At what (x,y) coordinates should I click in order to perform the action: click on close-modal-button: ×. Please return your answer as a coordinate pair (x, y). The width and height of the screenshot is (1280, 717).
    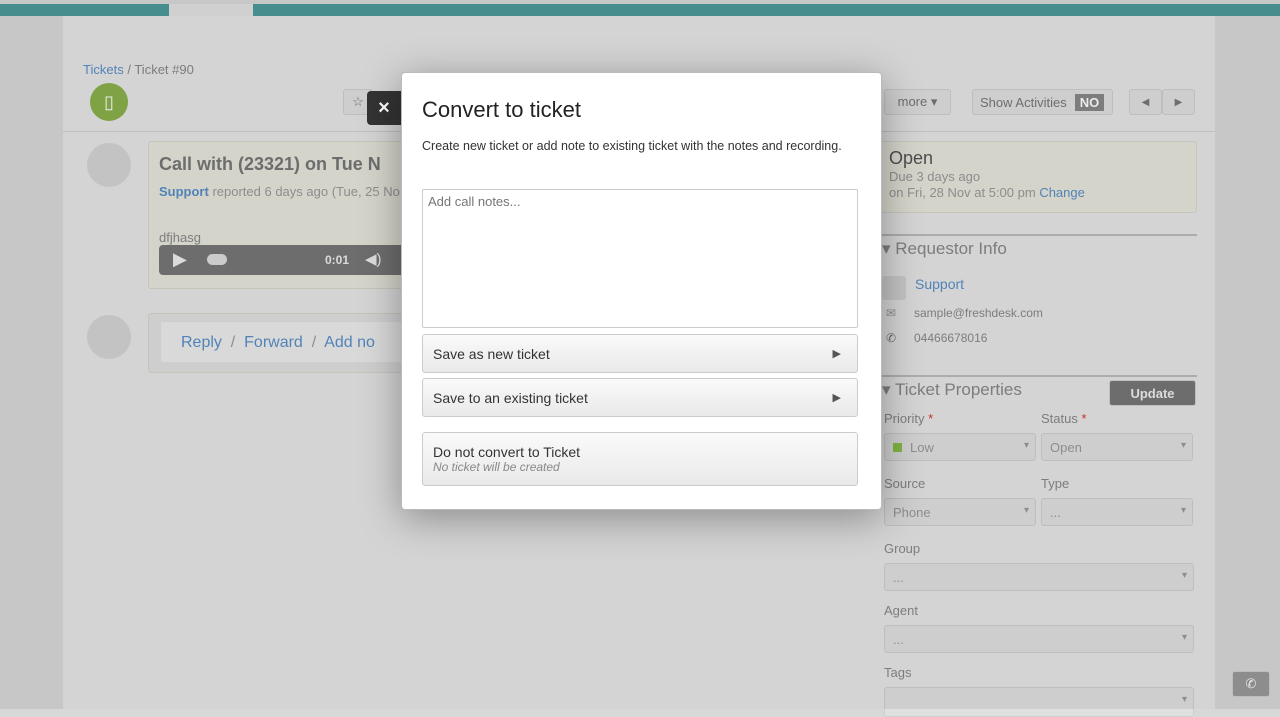
    Looking at the image, I should click on (384, 108).